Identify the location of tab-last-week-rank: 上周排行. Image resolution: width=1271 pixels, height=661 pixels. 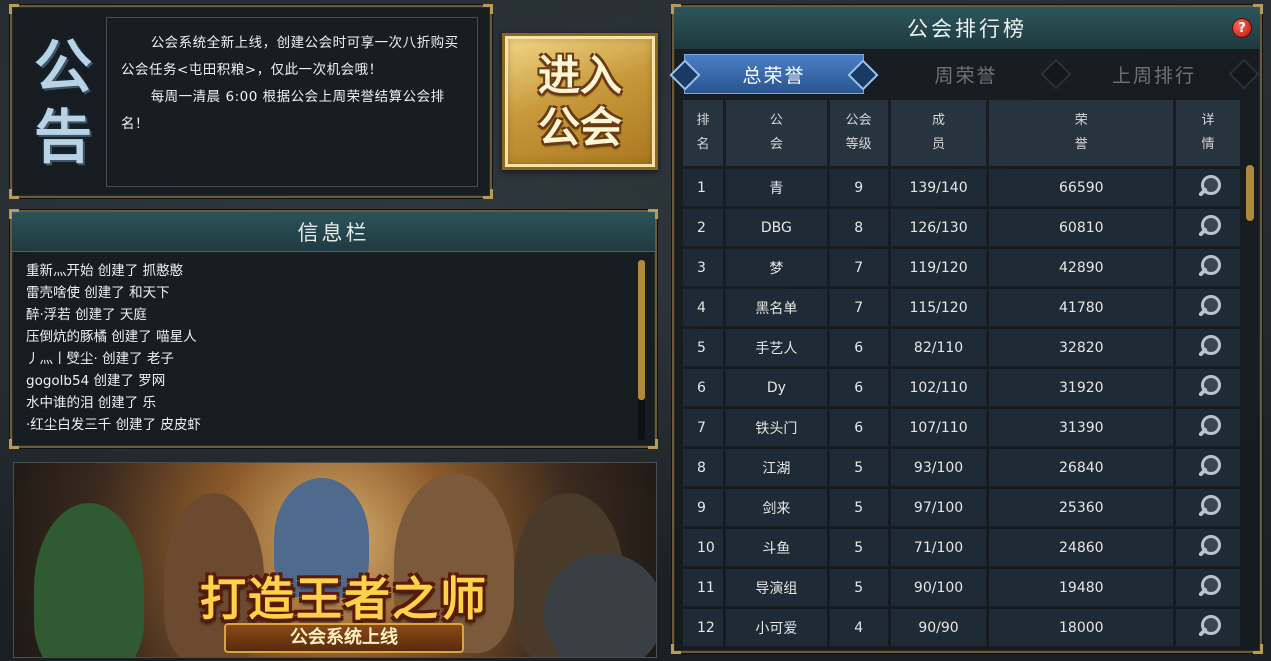
(1162, 74).